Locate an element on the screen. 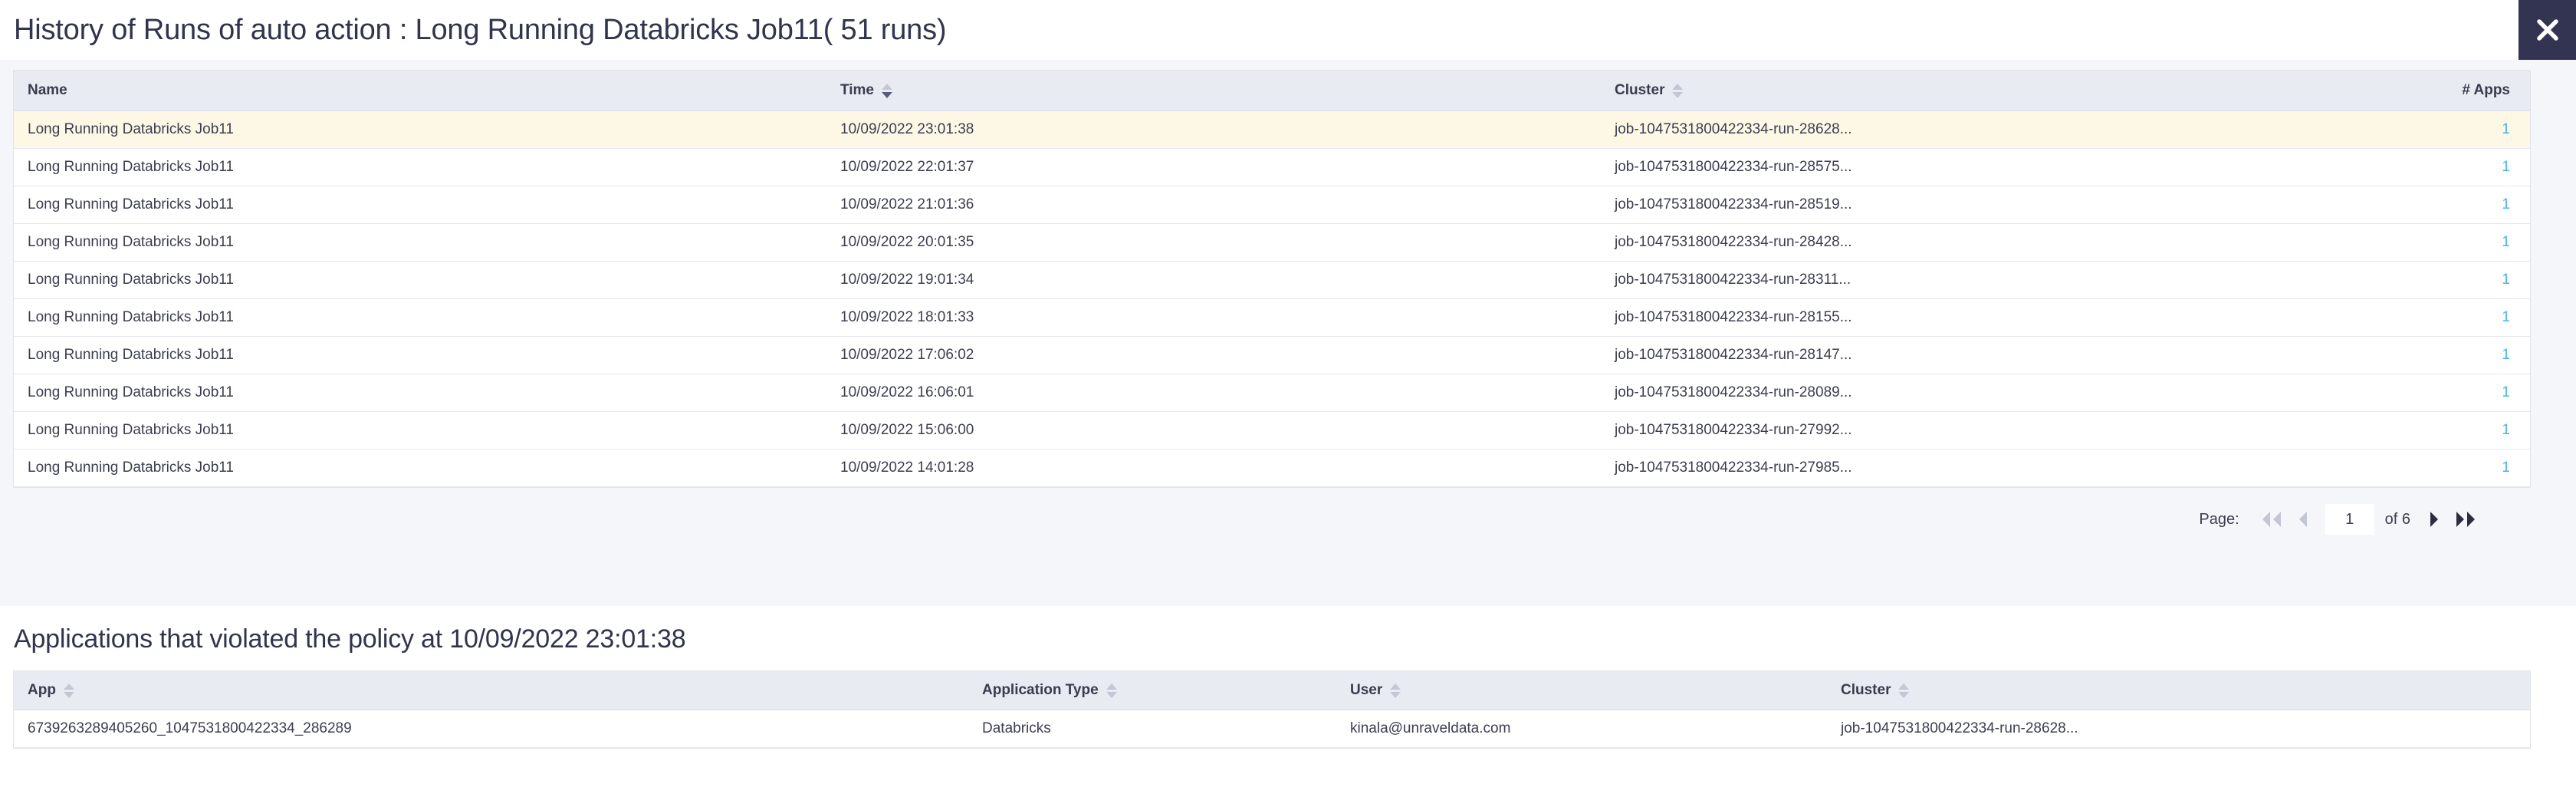 This screenshot has width=2576, height=807. cell-time: 10/09/2022 14:01:28 is located at coordinates (1213, 468).